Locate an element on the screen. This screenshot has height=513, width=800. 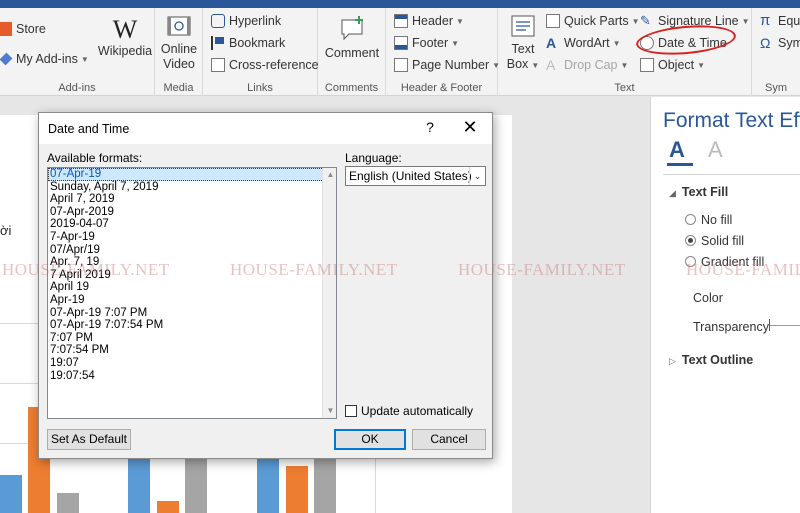
bookmark-button: Bookmark is located at coordinates (248, 43).